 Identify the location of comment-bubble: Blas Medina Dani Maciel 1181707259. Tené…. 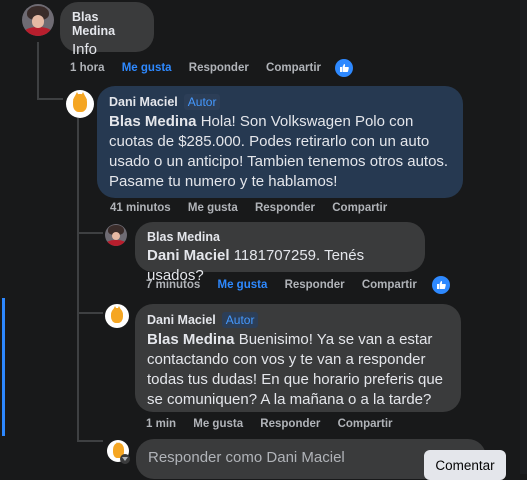
(280, 253).